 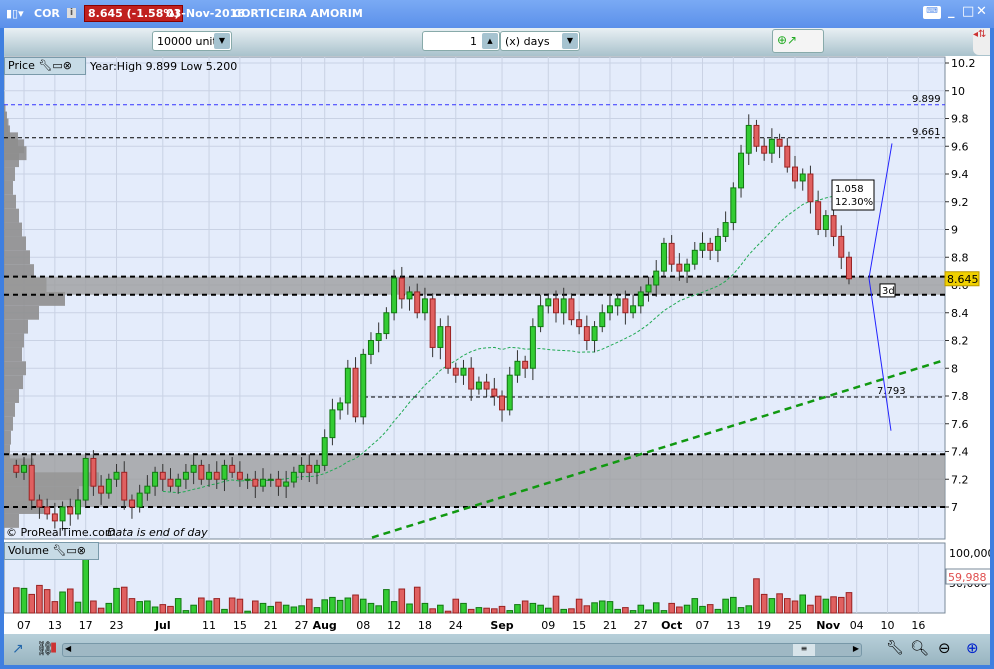 I want to click on chart-settings-icon: 🔧︎, so click(x=895, y=648).